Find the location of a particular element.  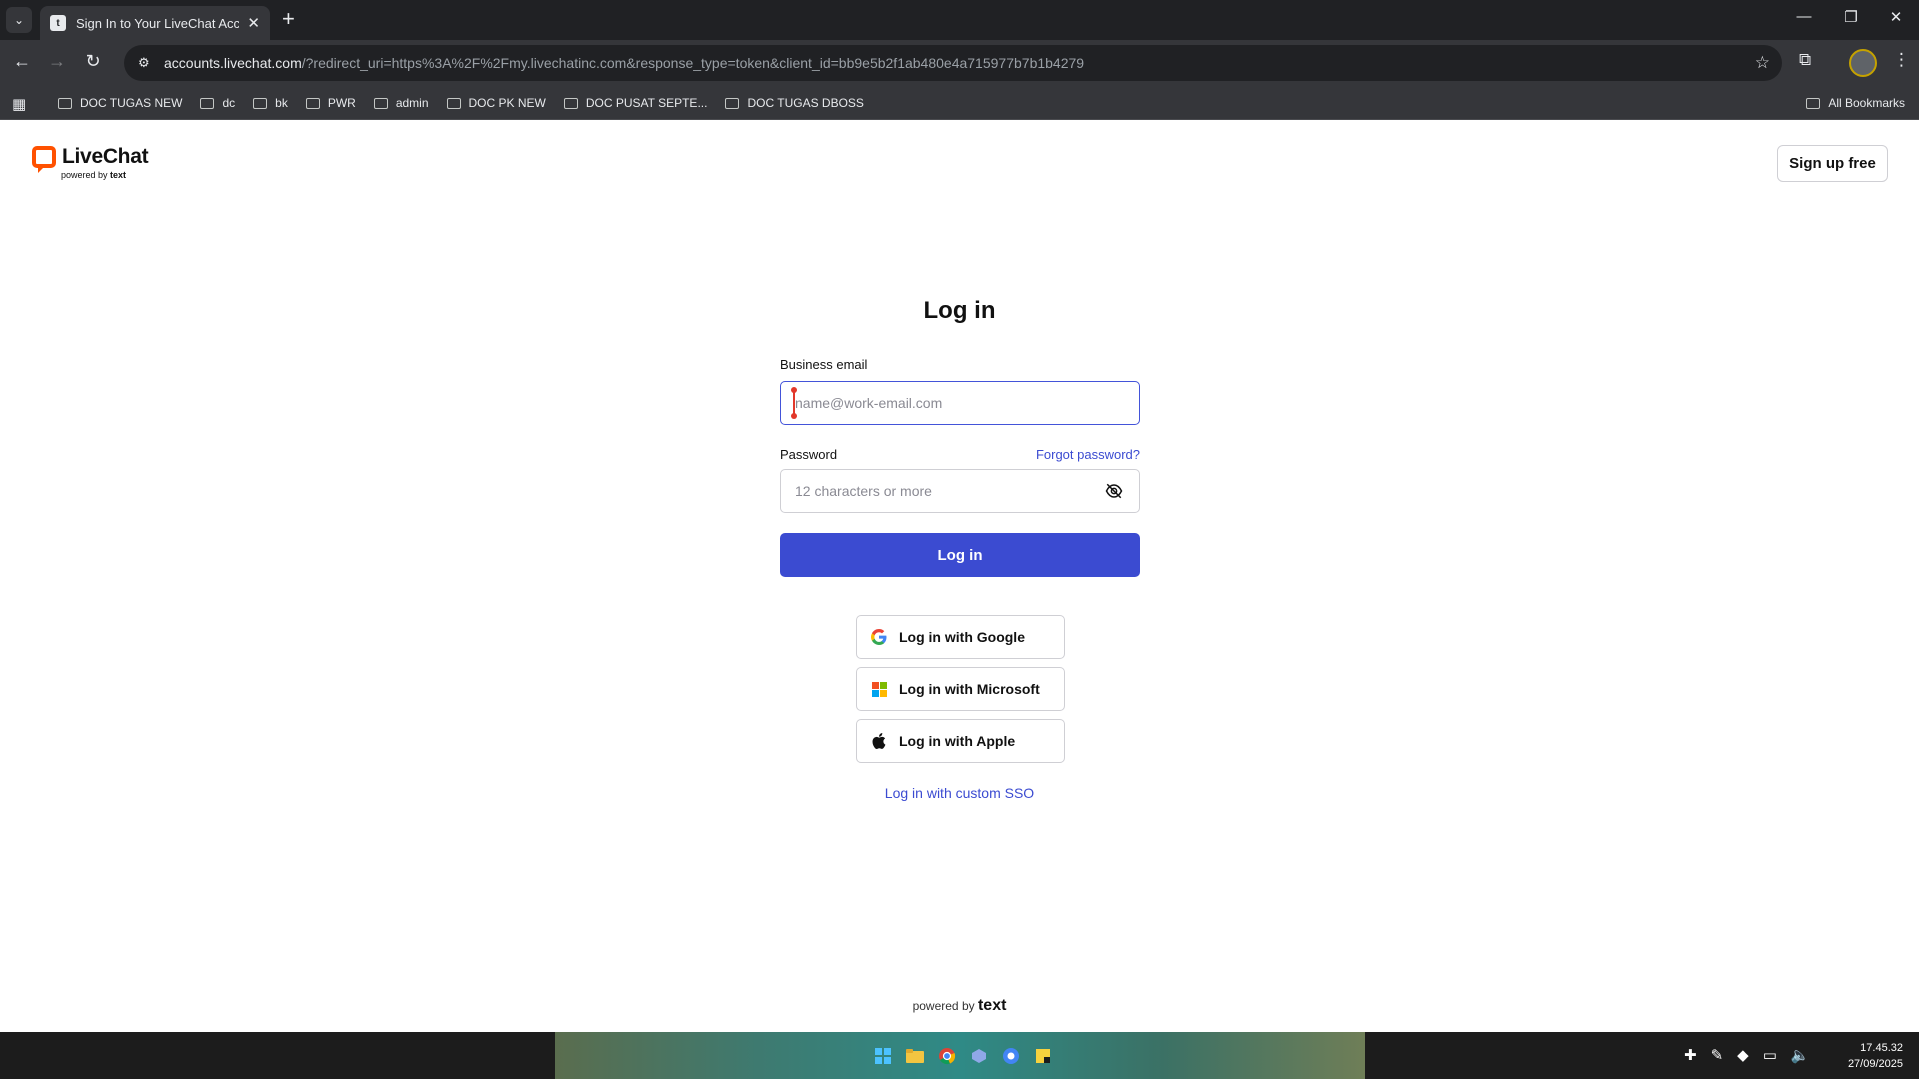

livechat-logo: LiveChat powered by text is located at coordinates (90, 162).